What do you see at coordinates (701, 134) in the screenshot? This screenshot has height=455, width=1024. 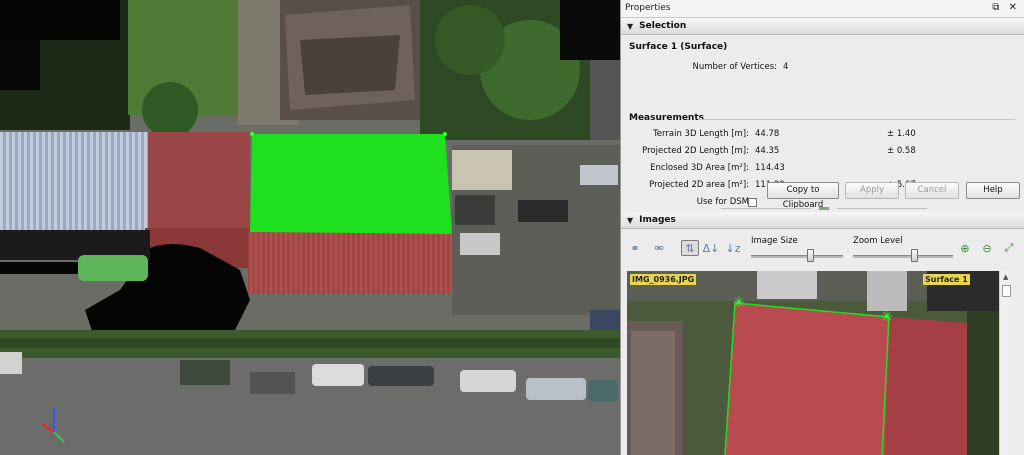 I see `measurement-label: Terrain 3D Length [m]:` at bounding box center [701, 134].